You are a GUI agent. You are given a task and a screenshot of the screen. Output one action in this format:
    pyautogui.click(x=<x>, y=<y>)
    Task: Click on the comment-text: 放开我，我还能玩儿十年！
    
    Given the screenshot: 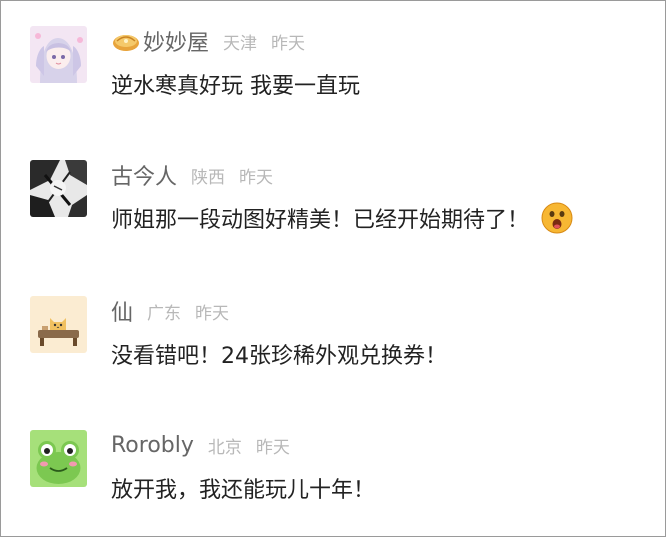 What is the action you would take?
    pyautogui.click(x=243, y=488)
    